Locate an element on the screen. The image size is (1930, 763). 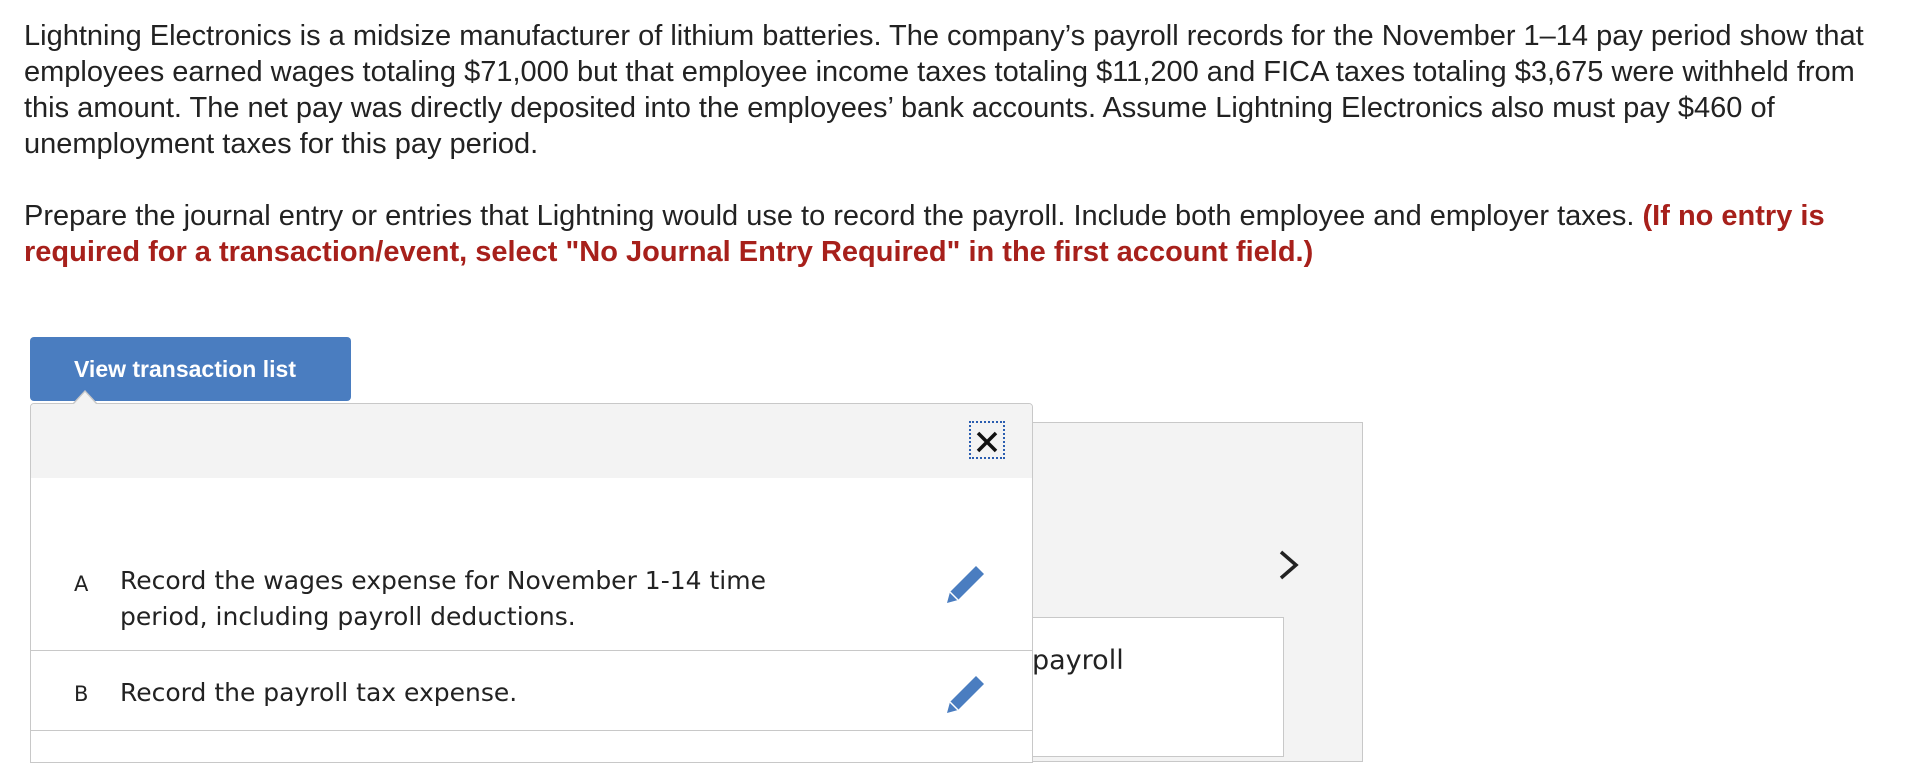
transaction-letter: A is located at coordinates (81, 584).